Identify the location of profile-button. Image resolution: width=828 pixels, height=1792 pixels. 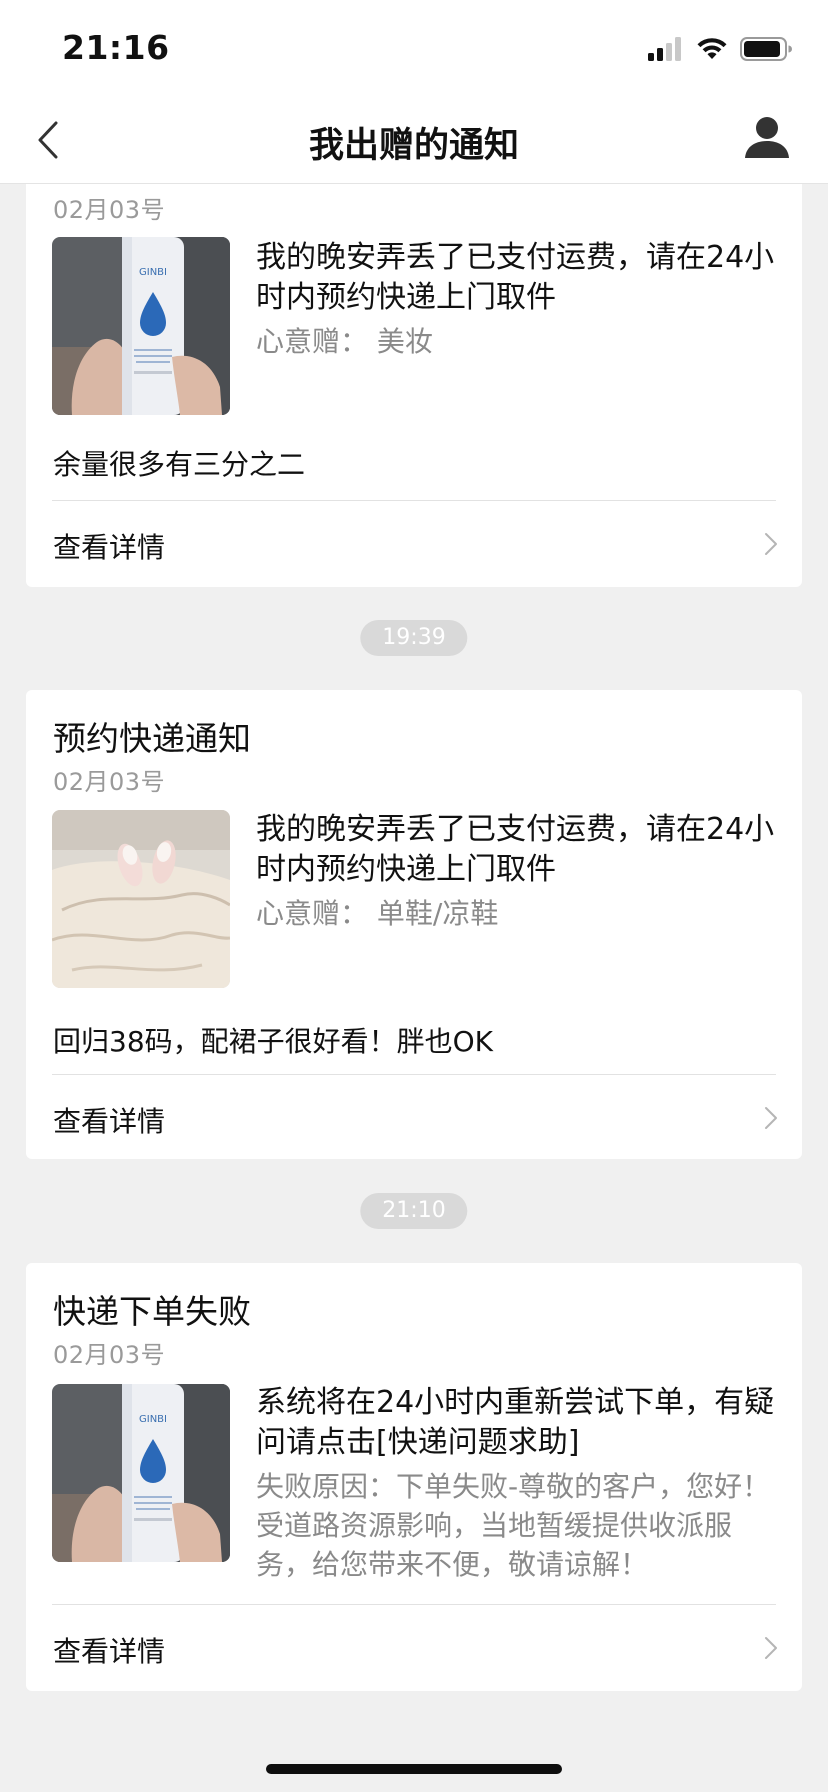
(767, 138).